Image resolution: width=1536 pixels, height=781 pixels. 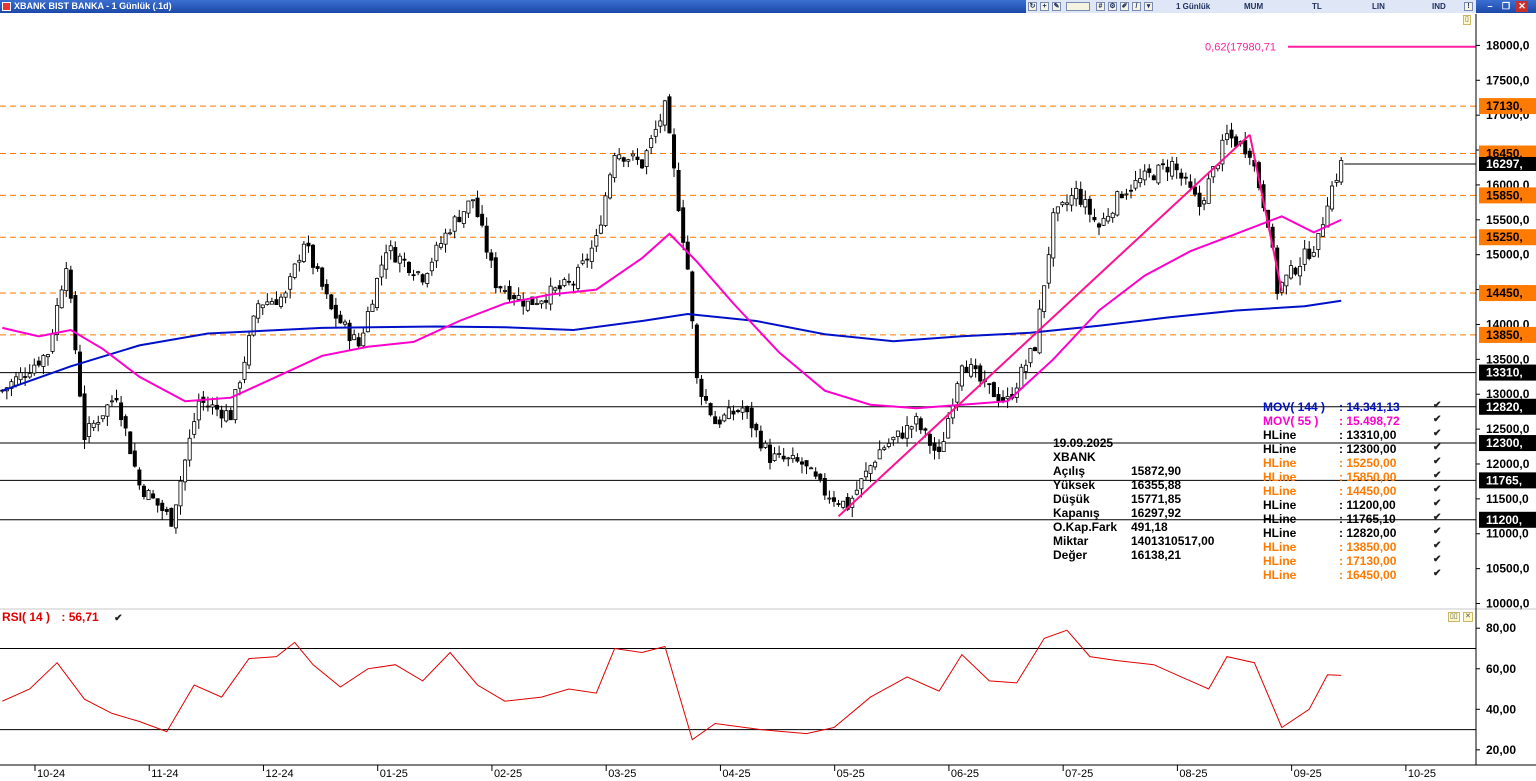 I want to click on legend-row: MOV( 144 ): 14.341,13 ✔, so click(x=1352, y=407).